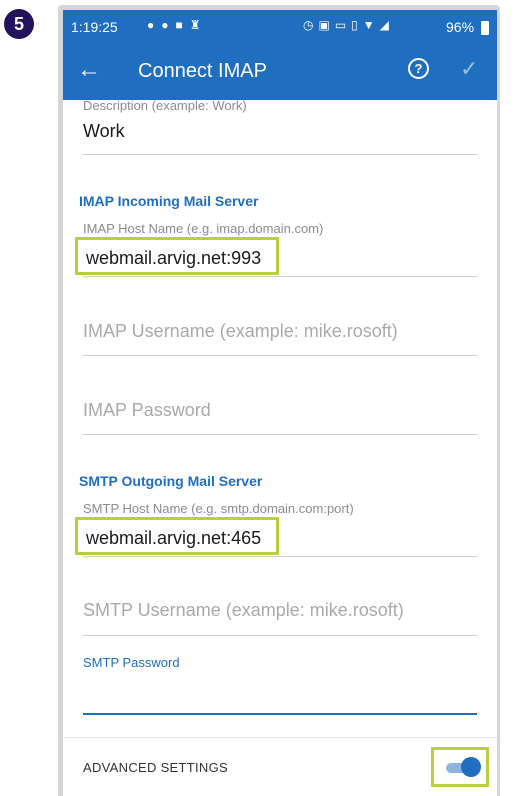 This screenshot has height=796, width=516. I want to click on notification-icons: ●●■♜, so click(177, 25).